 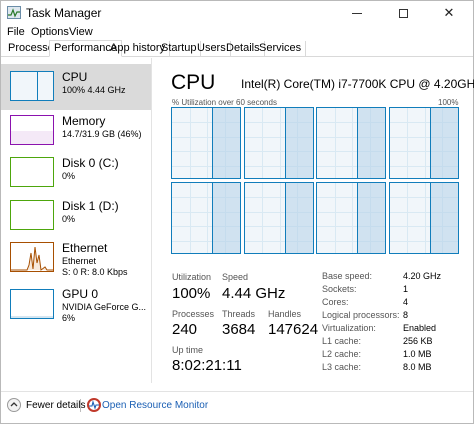 What do you see at coordinates (32, 215) in the screenshot?
I see `disk-1-mini-graph` at bounding box center [32, 215].